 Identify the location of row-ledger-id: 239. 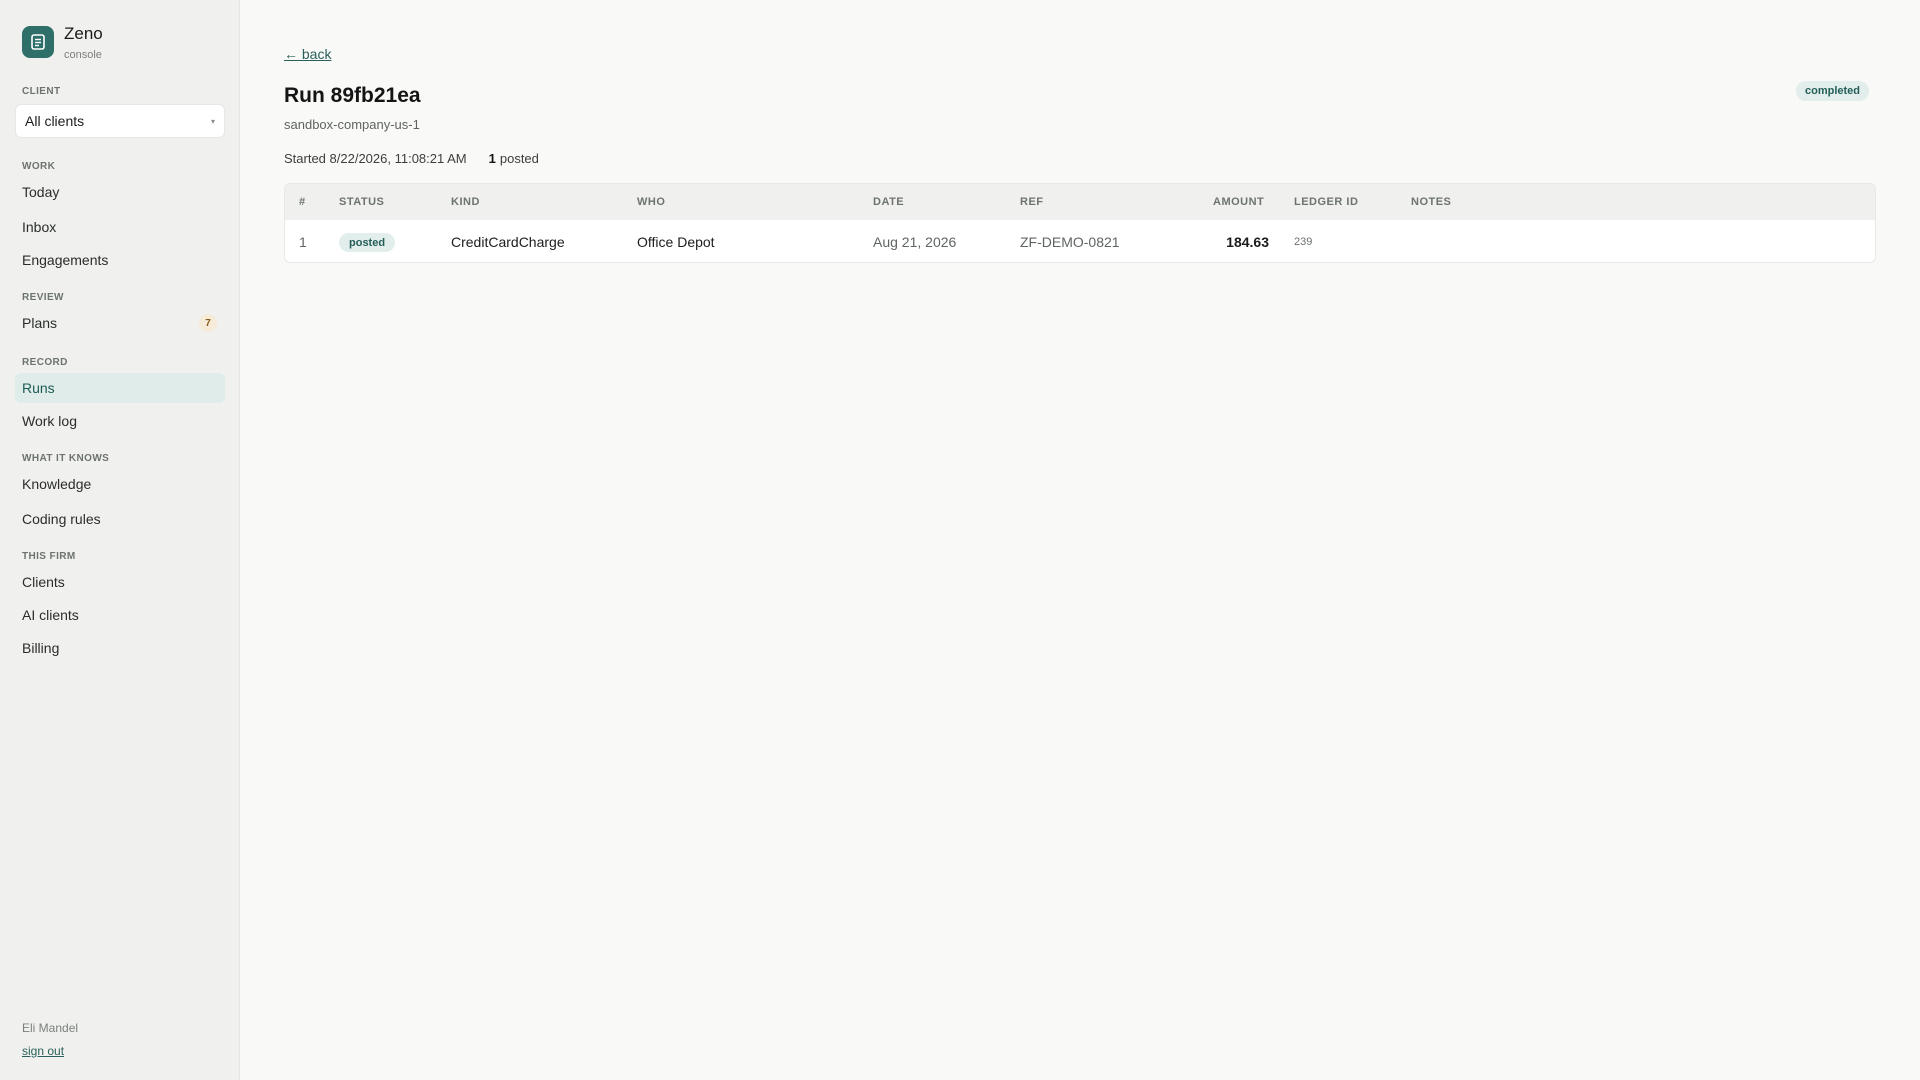
(1303, 242).